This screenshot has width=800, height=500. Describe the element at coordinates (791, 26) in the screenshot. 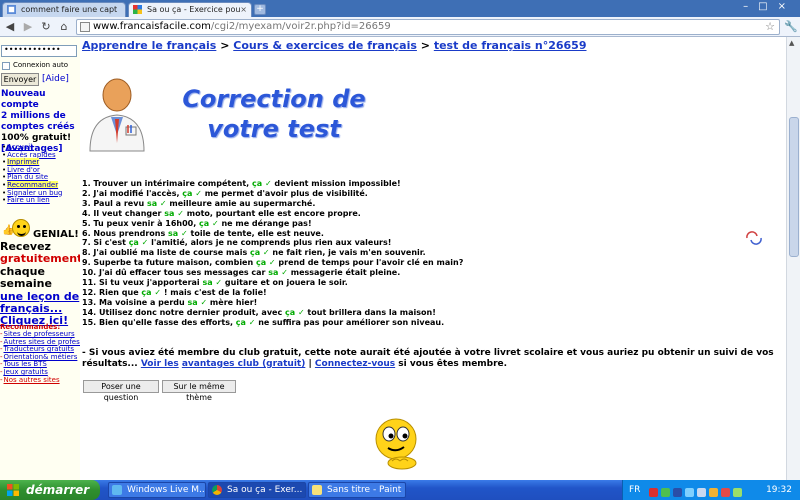

I see `wrench-menu-icon: 🔧` at that location.